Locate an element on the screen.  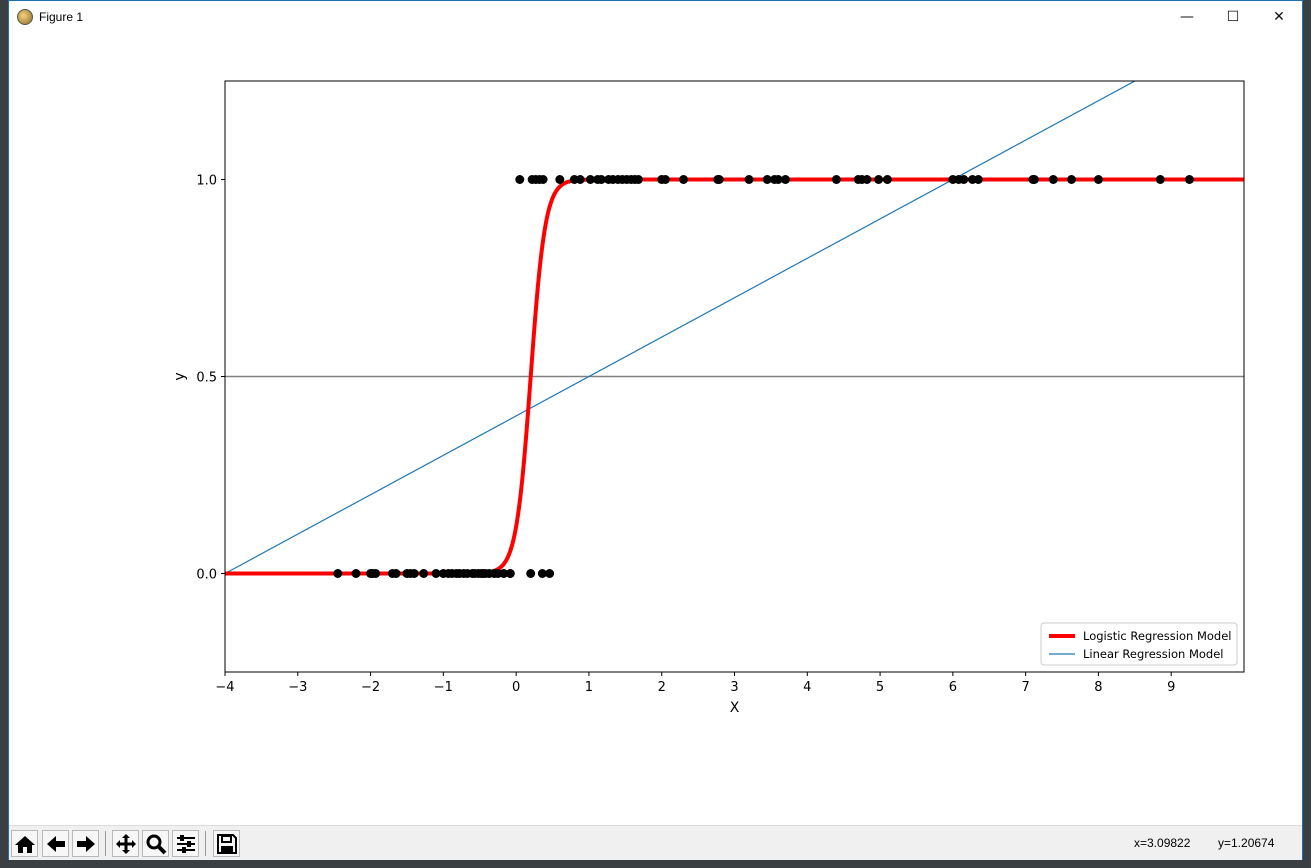
x-tick-label: 6 is located at coordinates (953, 687).